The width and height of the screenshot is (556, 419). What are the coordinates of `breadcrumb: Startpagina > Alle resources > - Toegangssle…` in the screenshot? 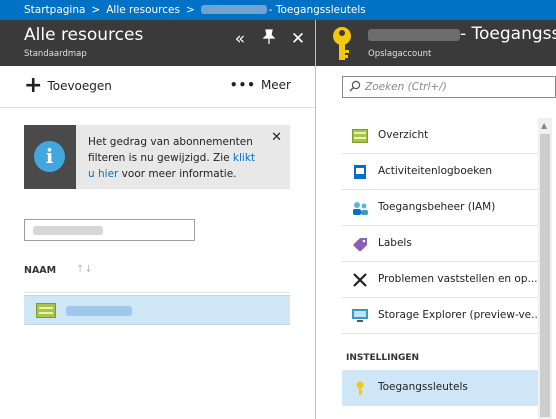 It's located at (278, 10).